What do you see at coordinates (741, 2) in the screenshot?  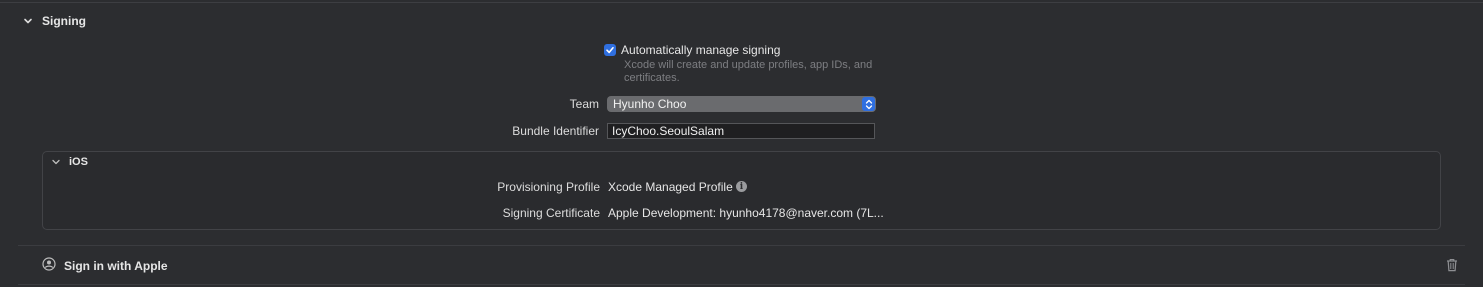 I see `top-divider` at bounding box center [741, 2].